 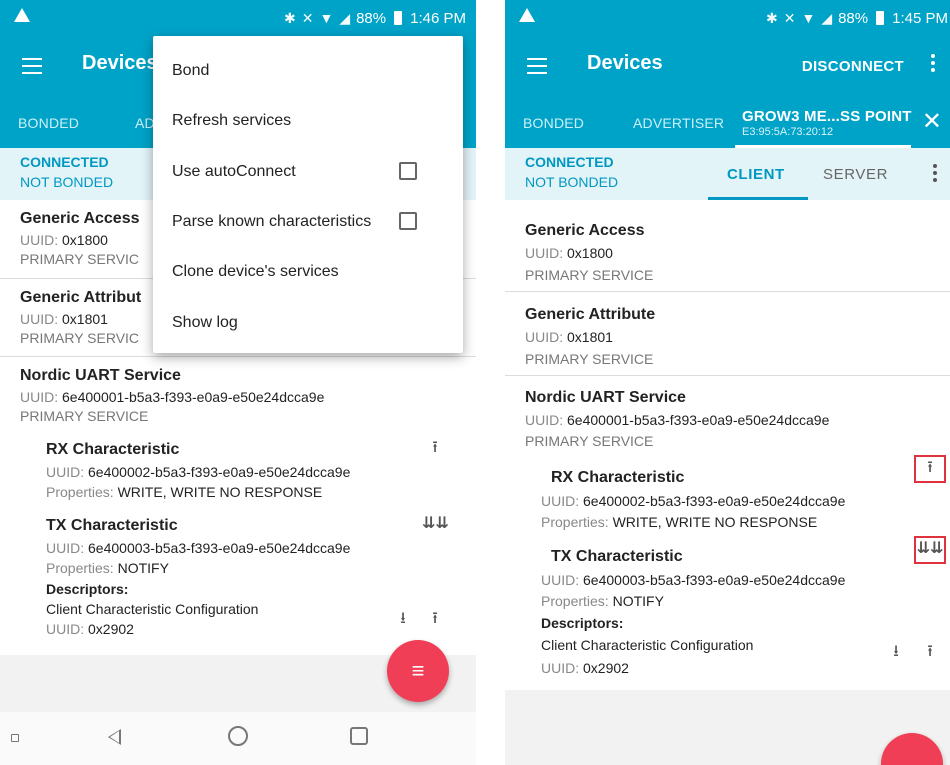 I want to click on autoconnect-checkbox, so click(x=408, y=171).